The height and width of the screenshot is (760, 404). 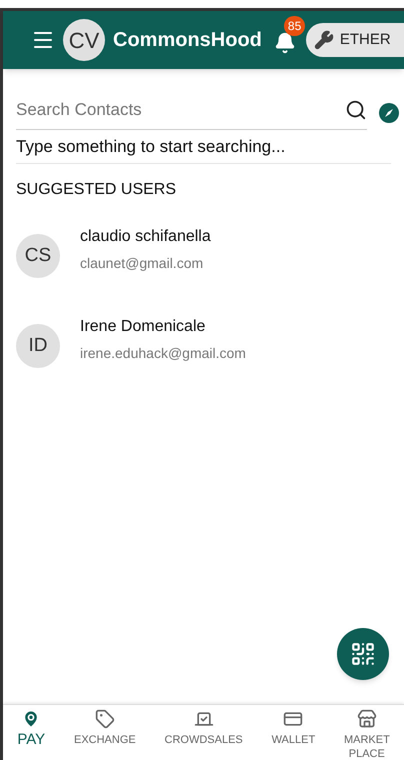 I want to click on qr-code-button, so click(x=363, y=654).